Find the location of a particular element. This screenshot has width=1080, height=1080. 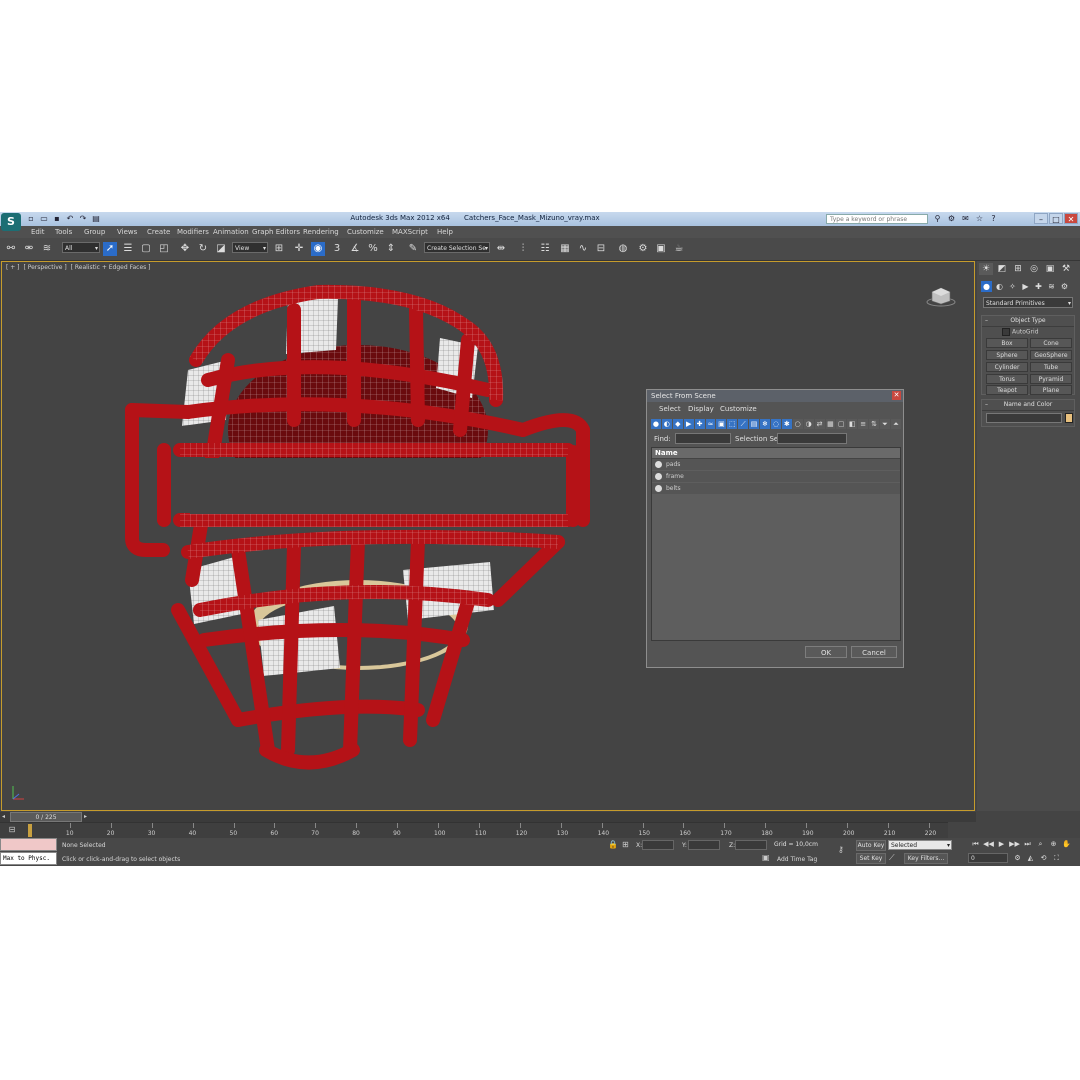

selection-set-dropdown is located at coordinates (812, 438).